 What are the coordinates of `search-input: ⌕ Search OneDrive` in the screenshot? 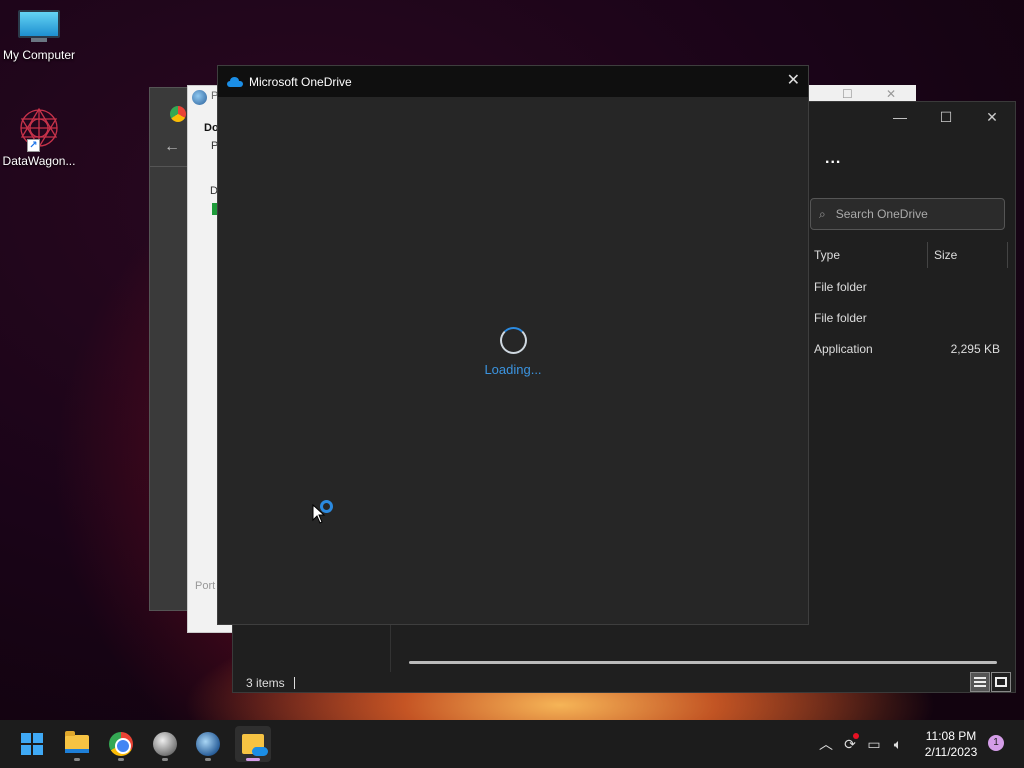 It's located at (907, 214).